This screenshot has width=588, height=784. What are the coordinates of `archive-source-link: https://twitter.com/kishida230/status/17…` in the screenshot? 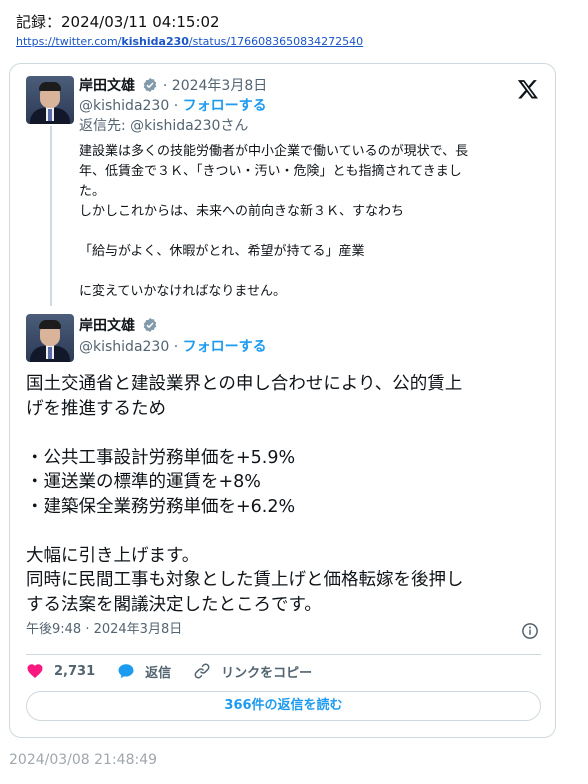 It's located at (189, 42).